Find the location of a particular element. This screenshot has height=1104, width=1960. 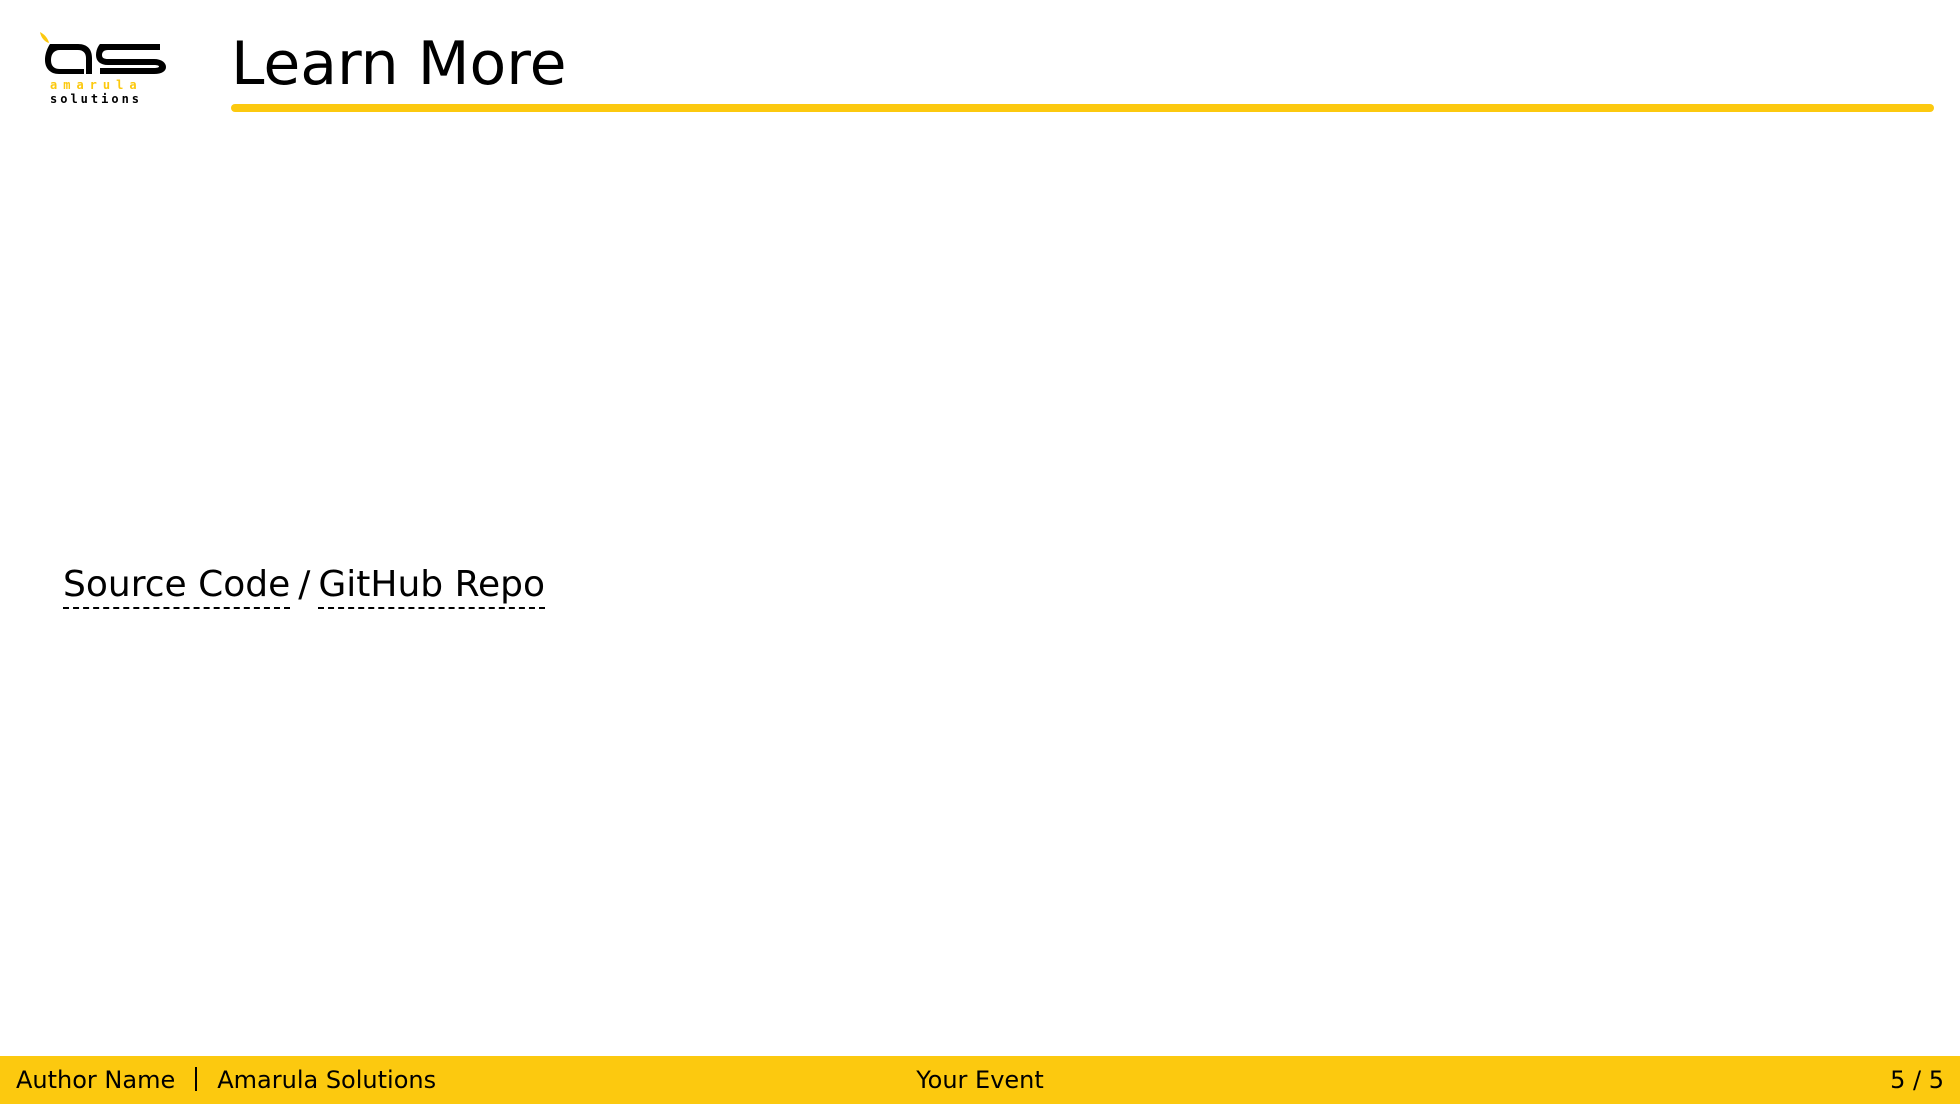

amarula-solutions-logo: amarula solutions is located at coordinates (105, 72).